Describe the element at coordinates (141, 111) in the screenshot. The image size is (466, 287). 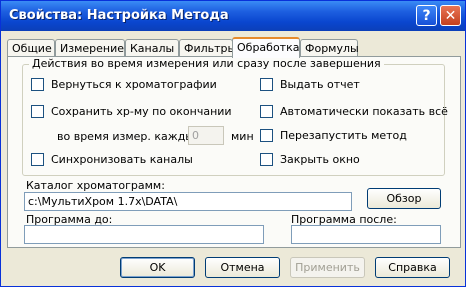
I see `save-chrom-label: Сохранить хр-му по окончании` at that location.